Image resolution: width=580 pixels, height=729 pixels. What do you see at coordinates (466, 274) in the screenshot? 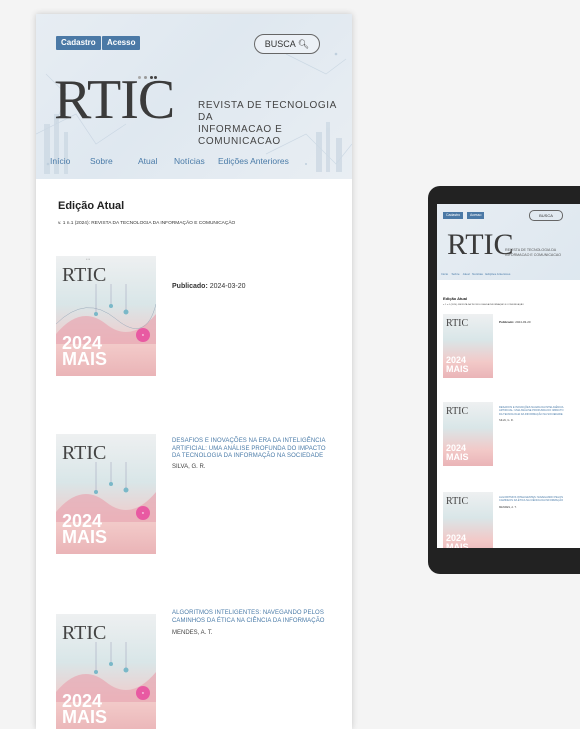
I see `tablet-nav-atual: Atual` at bounding box center [466, 274].